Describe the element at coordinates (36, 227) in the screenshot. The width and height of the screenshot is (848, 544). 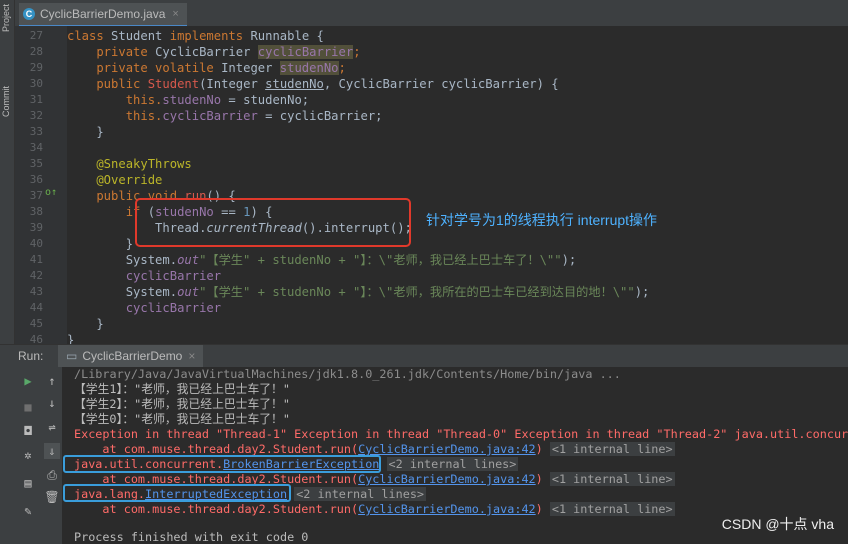
I see `line-number: 39` at that location.